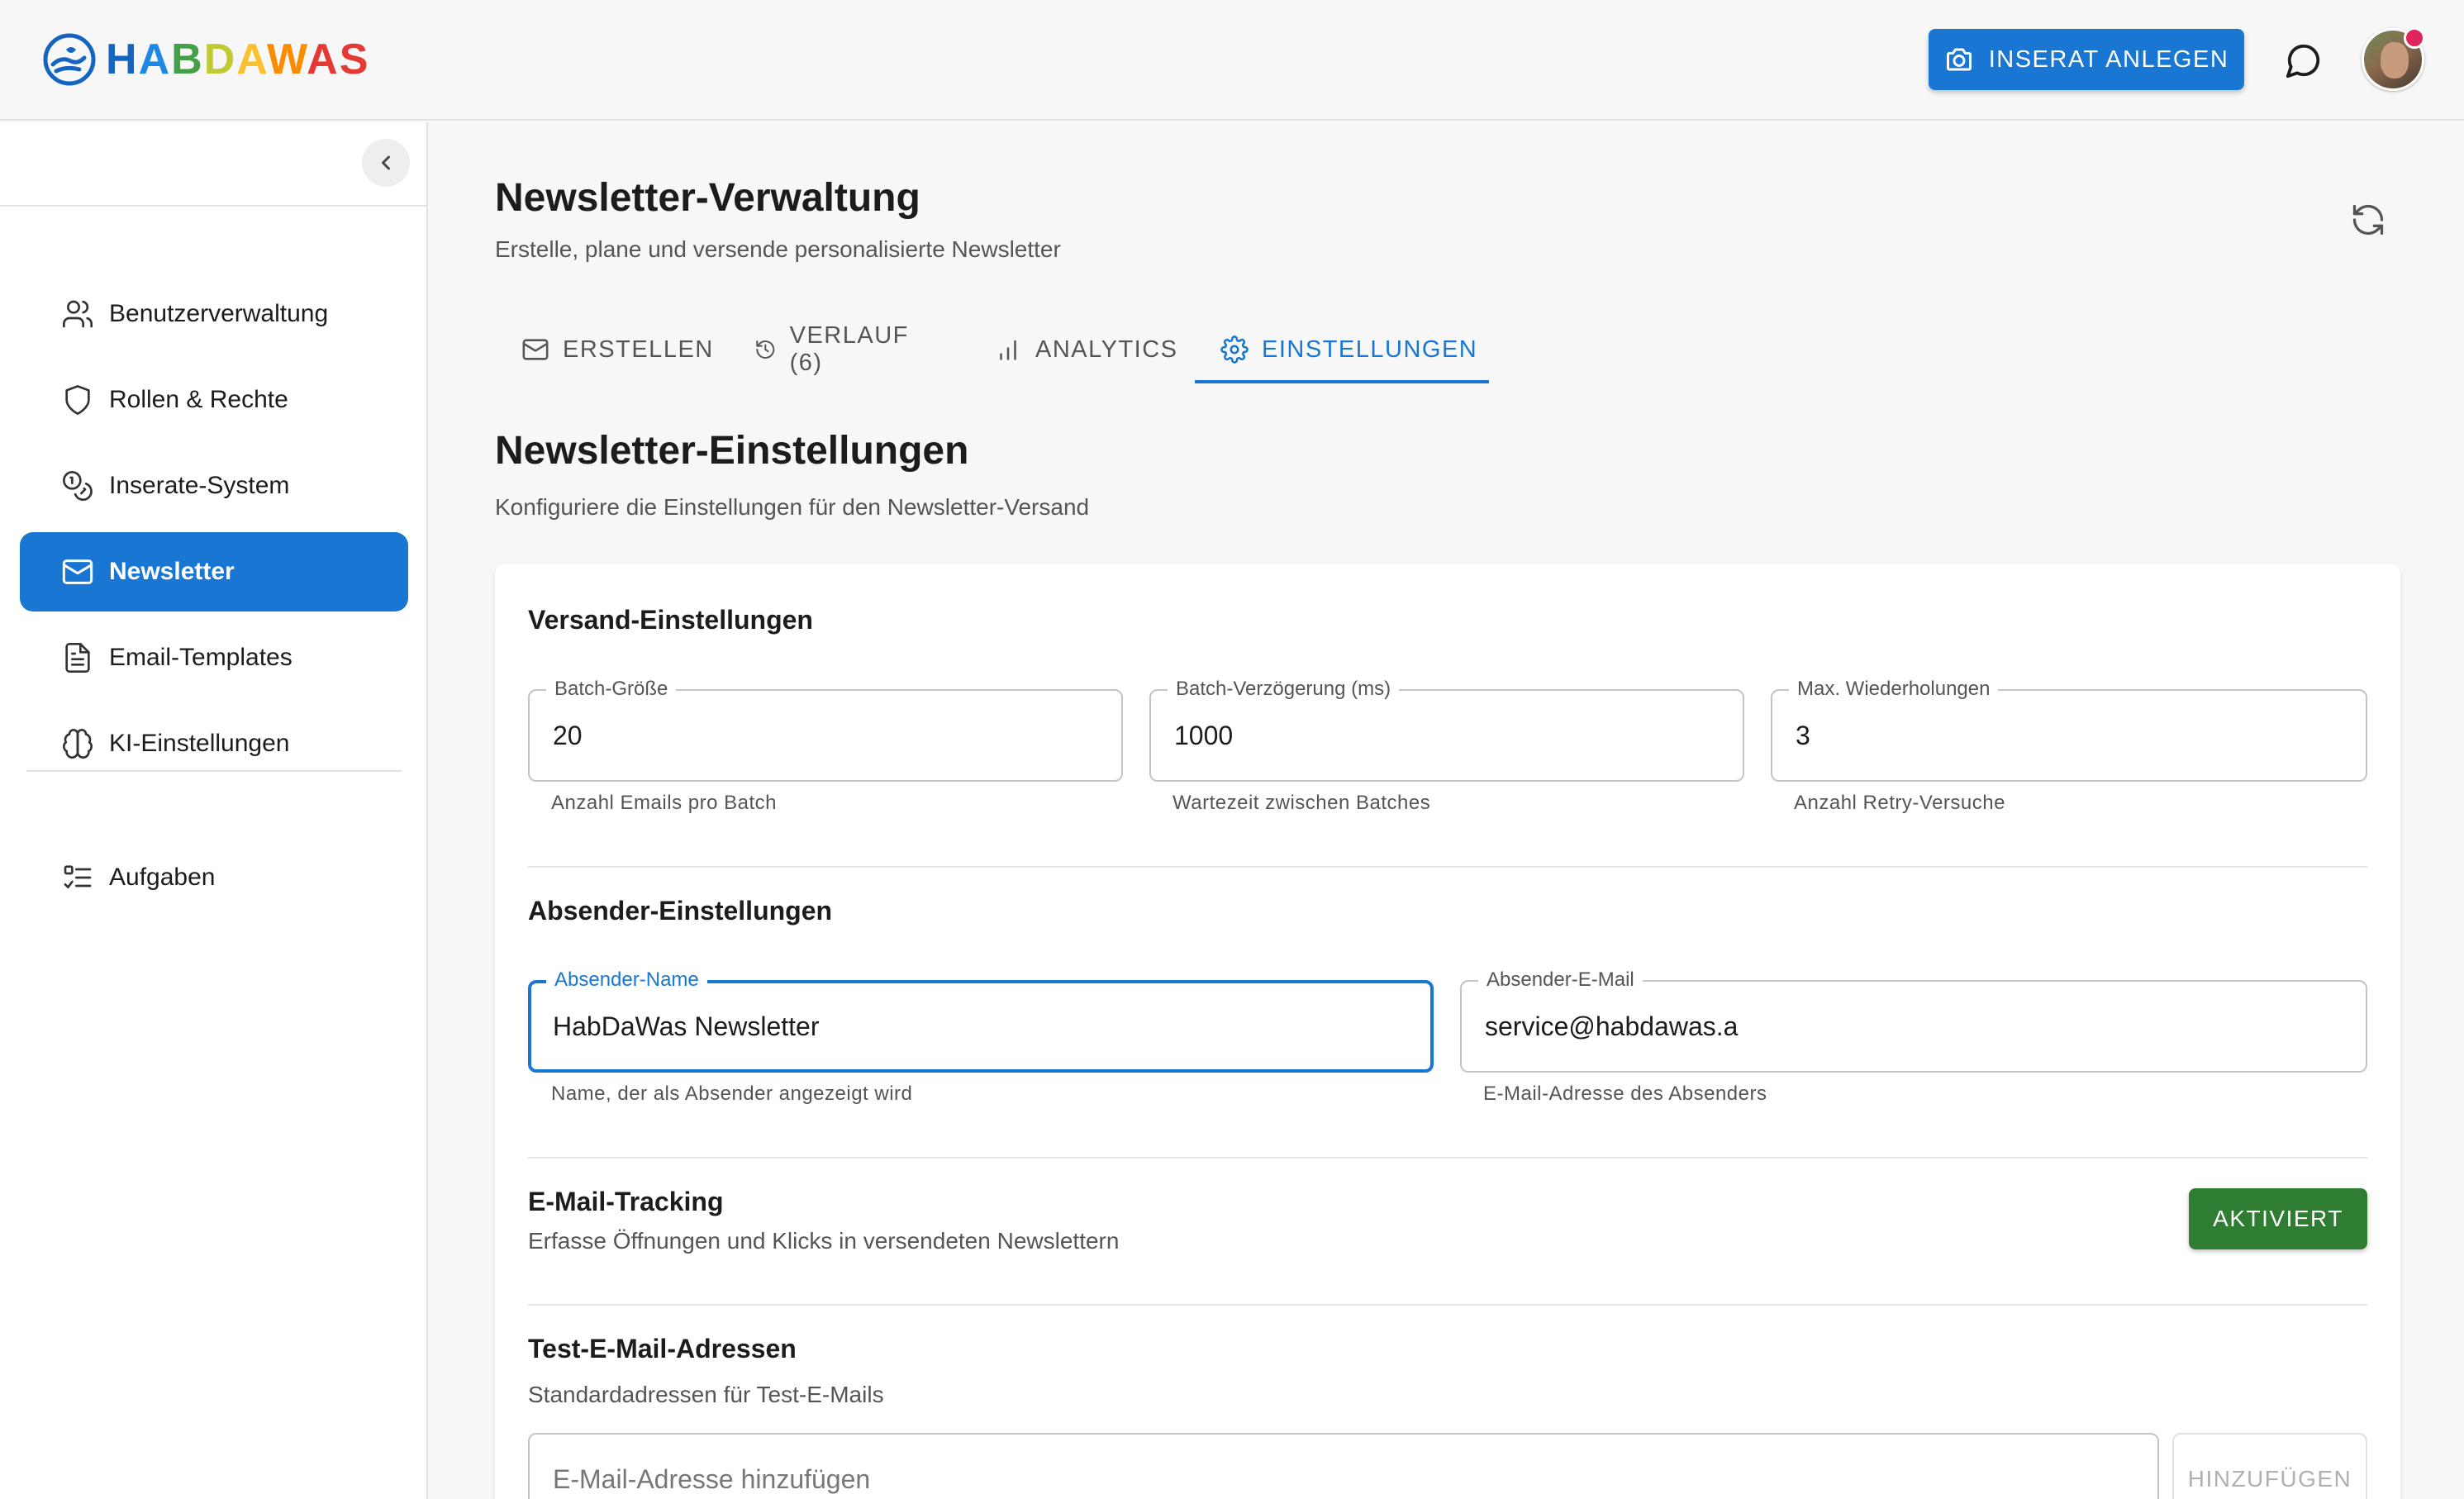 The image size is (2464, 1499). Describe the element at coordinates (2069, 729) in the screenshot. I see `max-retries-field: Max. Wiederholungen 3` at that location.